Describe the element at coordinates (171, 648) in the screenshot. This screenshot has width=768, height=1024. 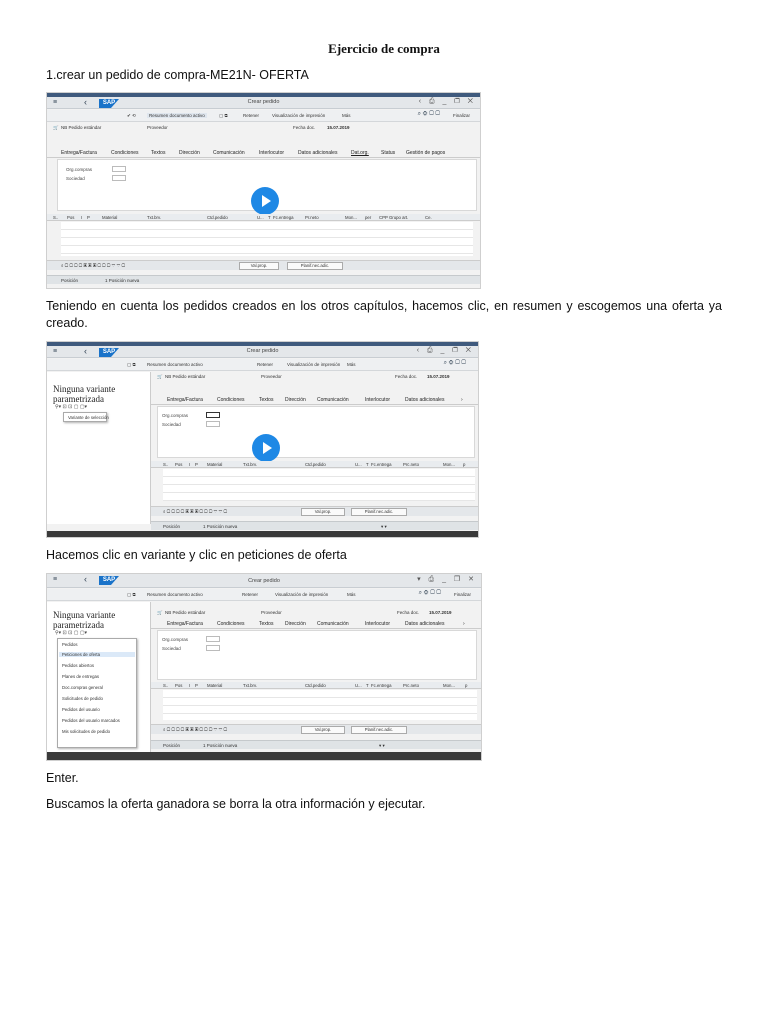
I see `sociedad-label: Sociedad` at that location.